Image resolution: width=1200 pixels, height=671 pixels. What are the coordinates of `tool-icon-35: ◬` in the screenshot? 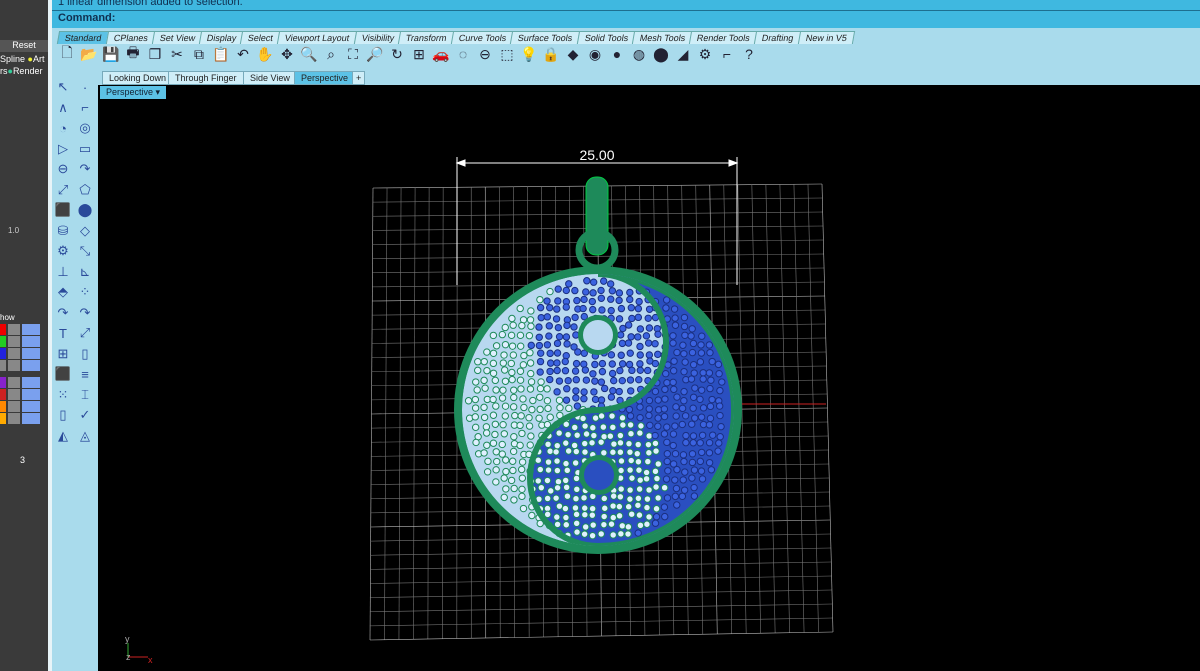 It's located at (85, 436).